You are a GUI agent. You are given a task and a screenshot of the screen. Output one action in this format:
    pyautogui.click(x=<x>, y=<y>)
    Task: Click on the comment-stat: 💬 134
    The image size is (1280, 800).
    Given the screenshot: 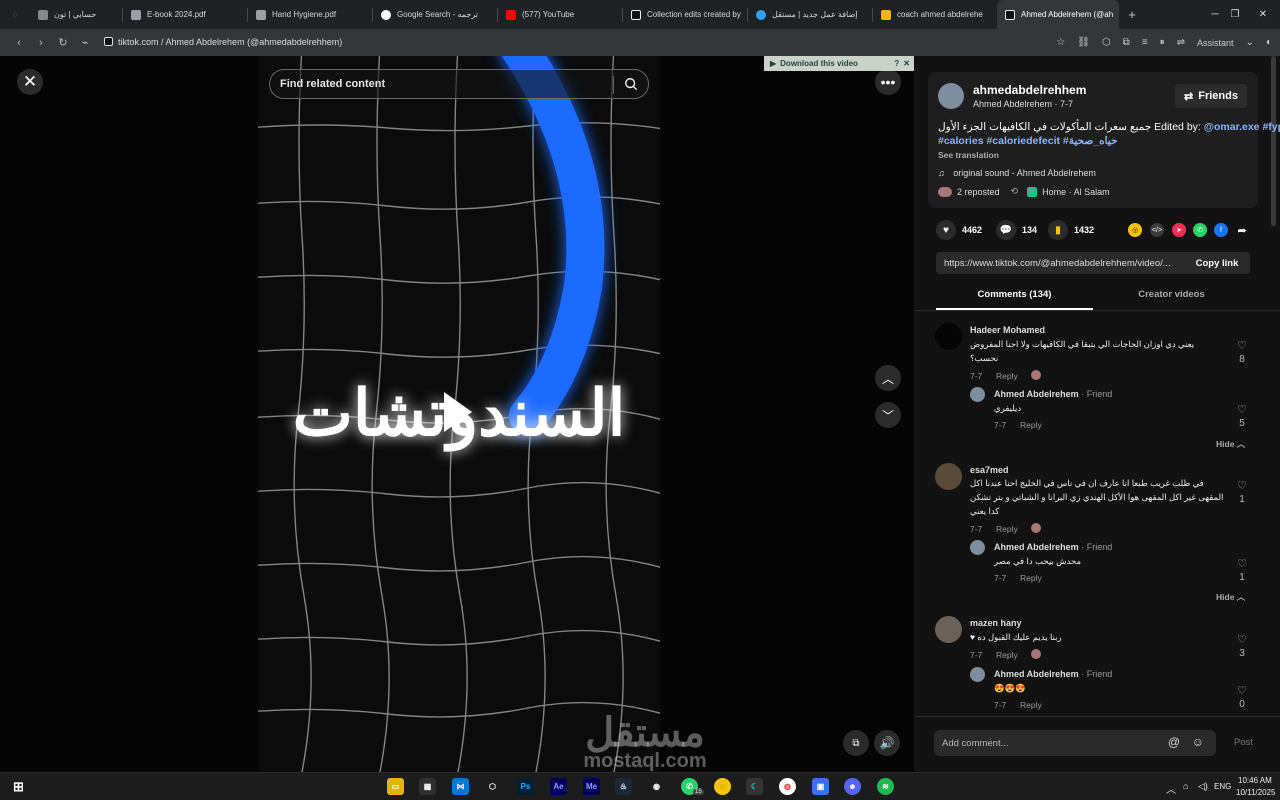 What is the action you would take?
    pyautogui.click(x=1016, y=230)
    